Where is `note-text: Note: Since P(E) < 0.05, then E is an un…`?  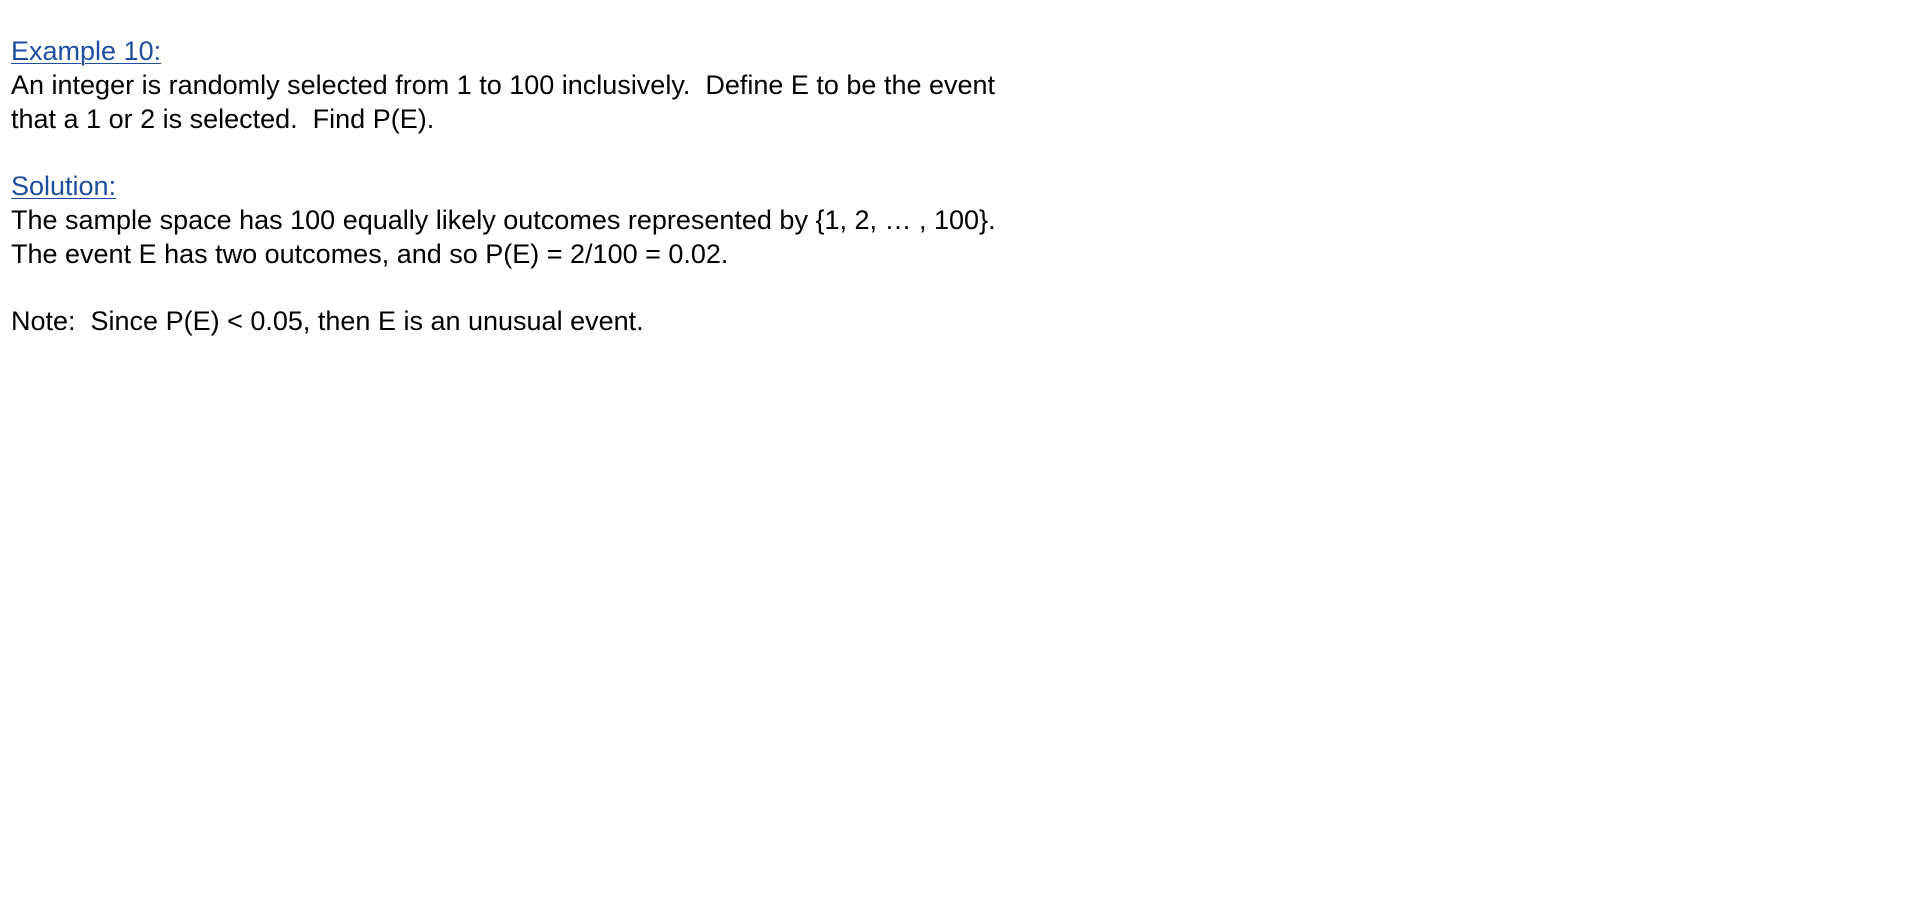
note-text: Note: Since P(E) < 0.05, then E is an un… is located at coordinates (327, 321).